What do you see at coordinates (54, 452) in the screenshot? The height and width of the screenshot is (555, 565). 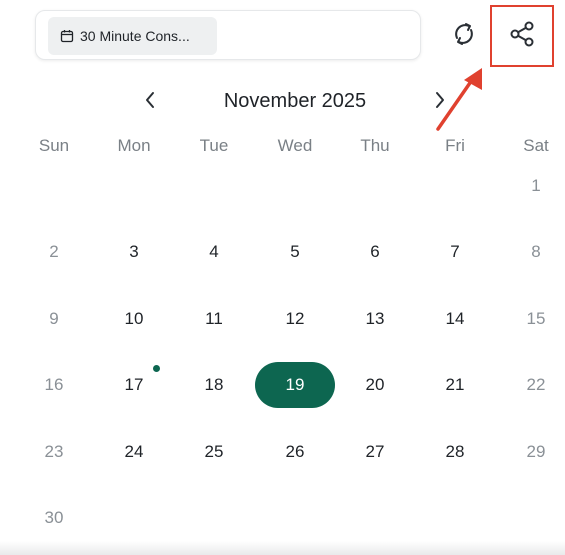 I see `calendar-day: 23` at bounding box center [54, 452].